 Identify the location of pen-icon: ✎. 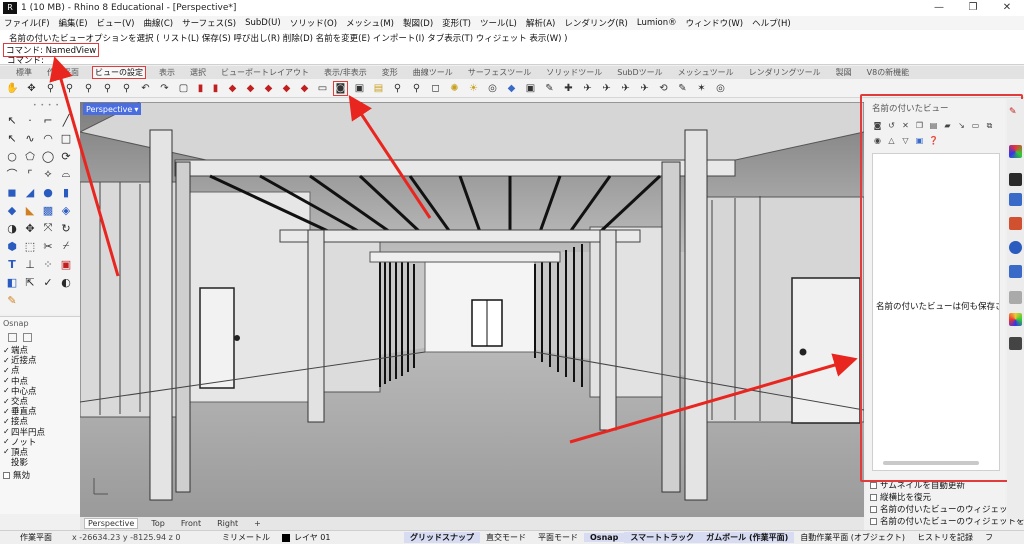
(682, 88).